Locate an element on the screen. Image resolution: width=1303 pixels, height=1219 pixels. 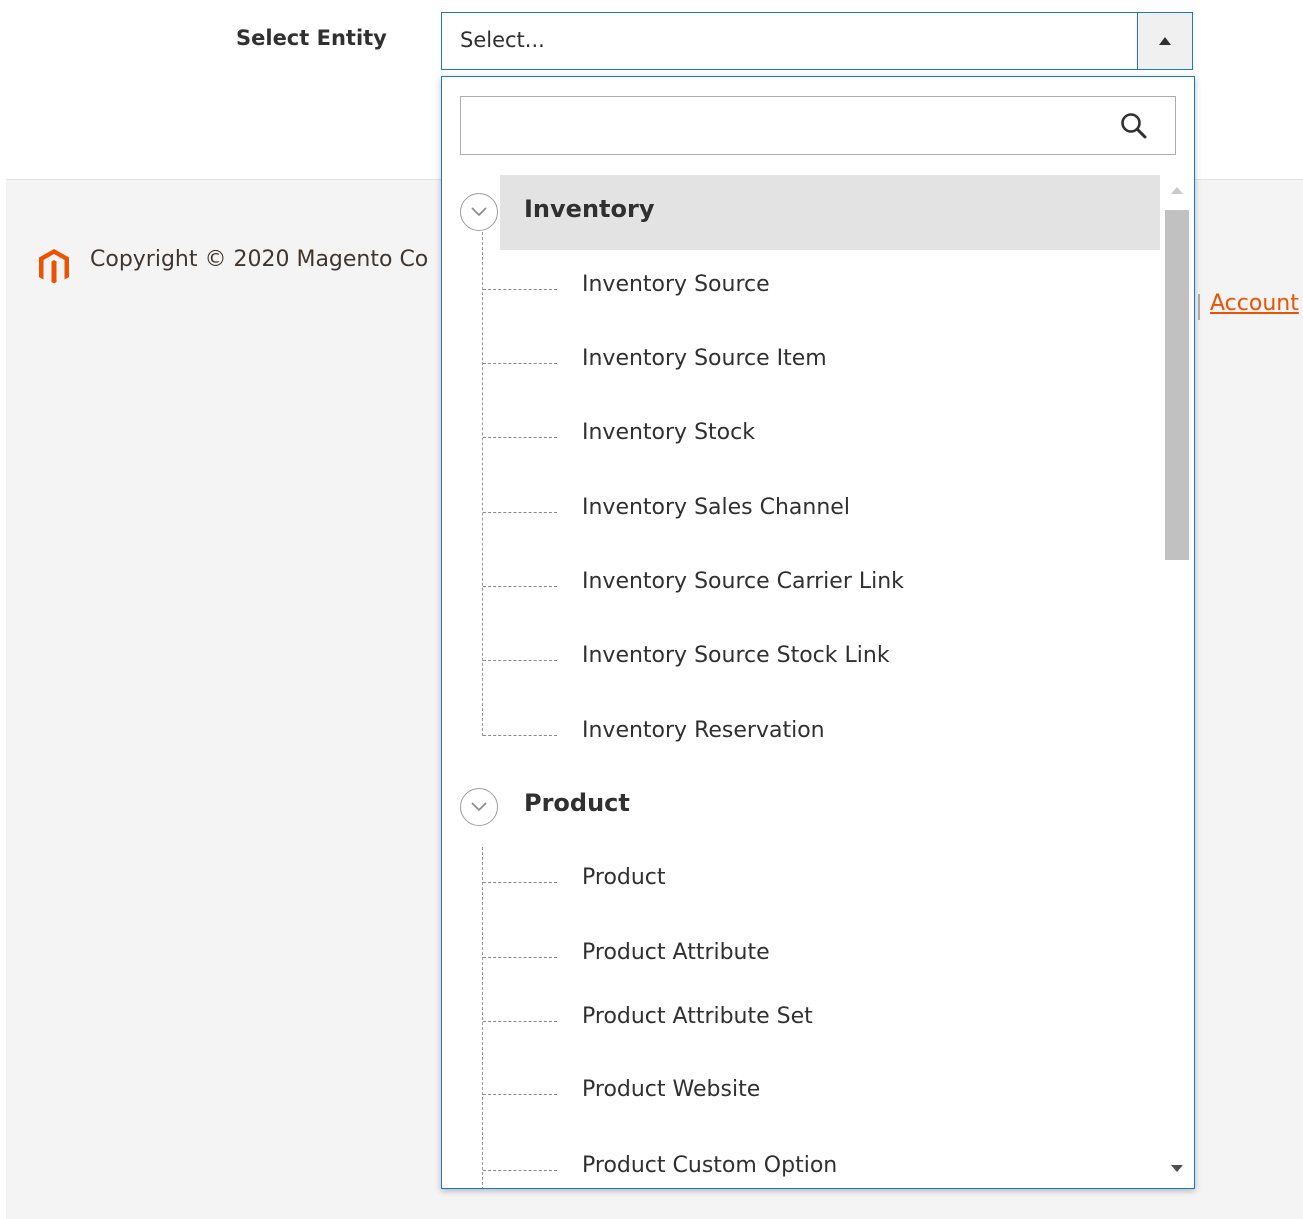
tree-item: Inventory Source Item is located at coordinates (704, 358).